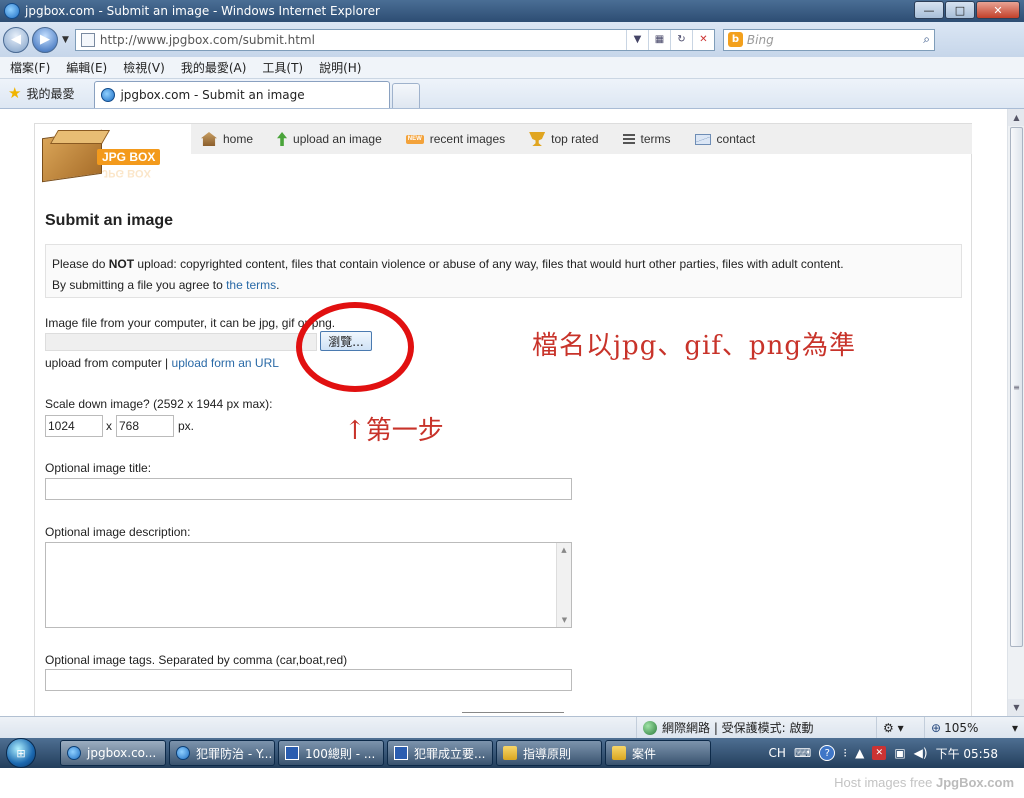  Describe the element at coordinates (337, 139) in the screenshot. I see `nav-upload-label: upload an image` at that location.